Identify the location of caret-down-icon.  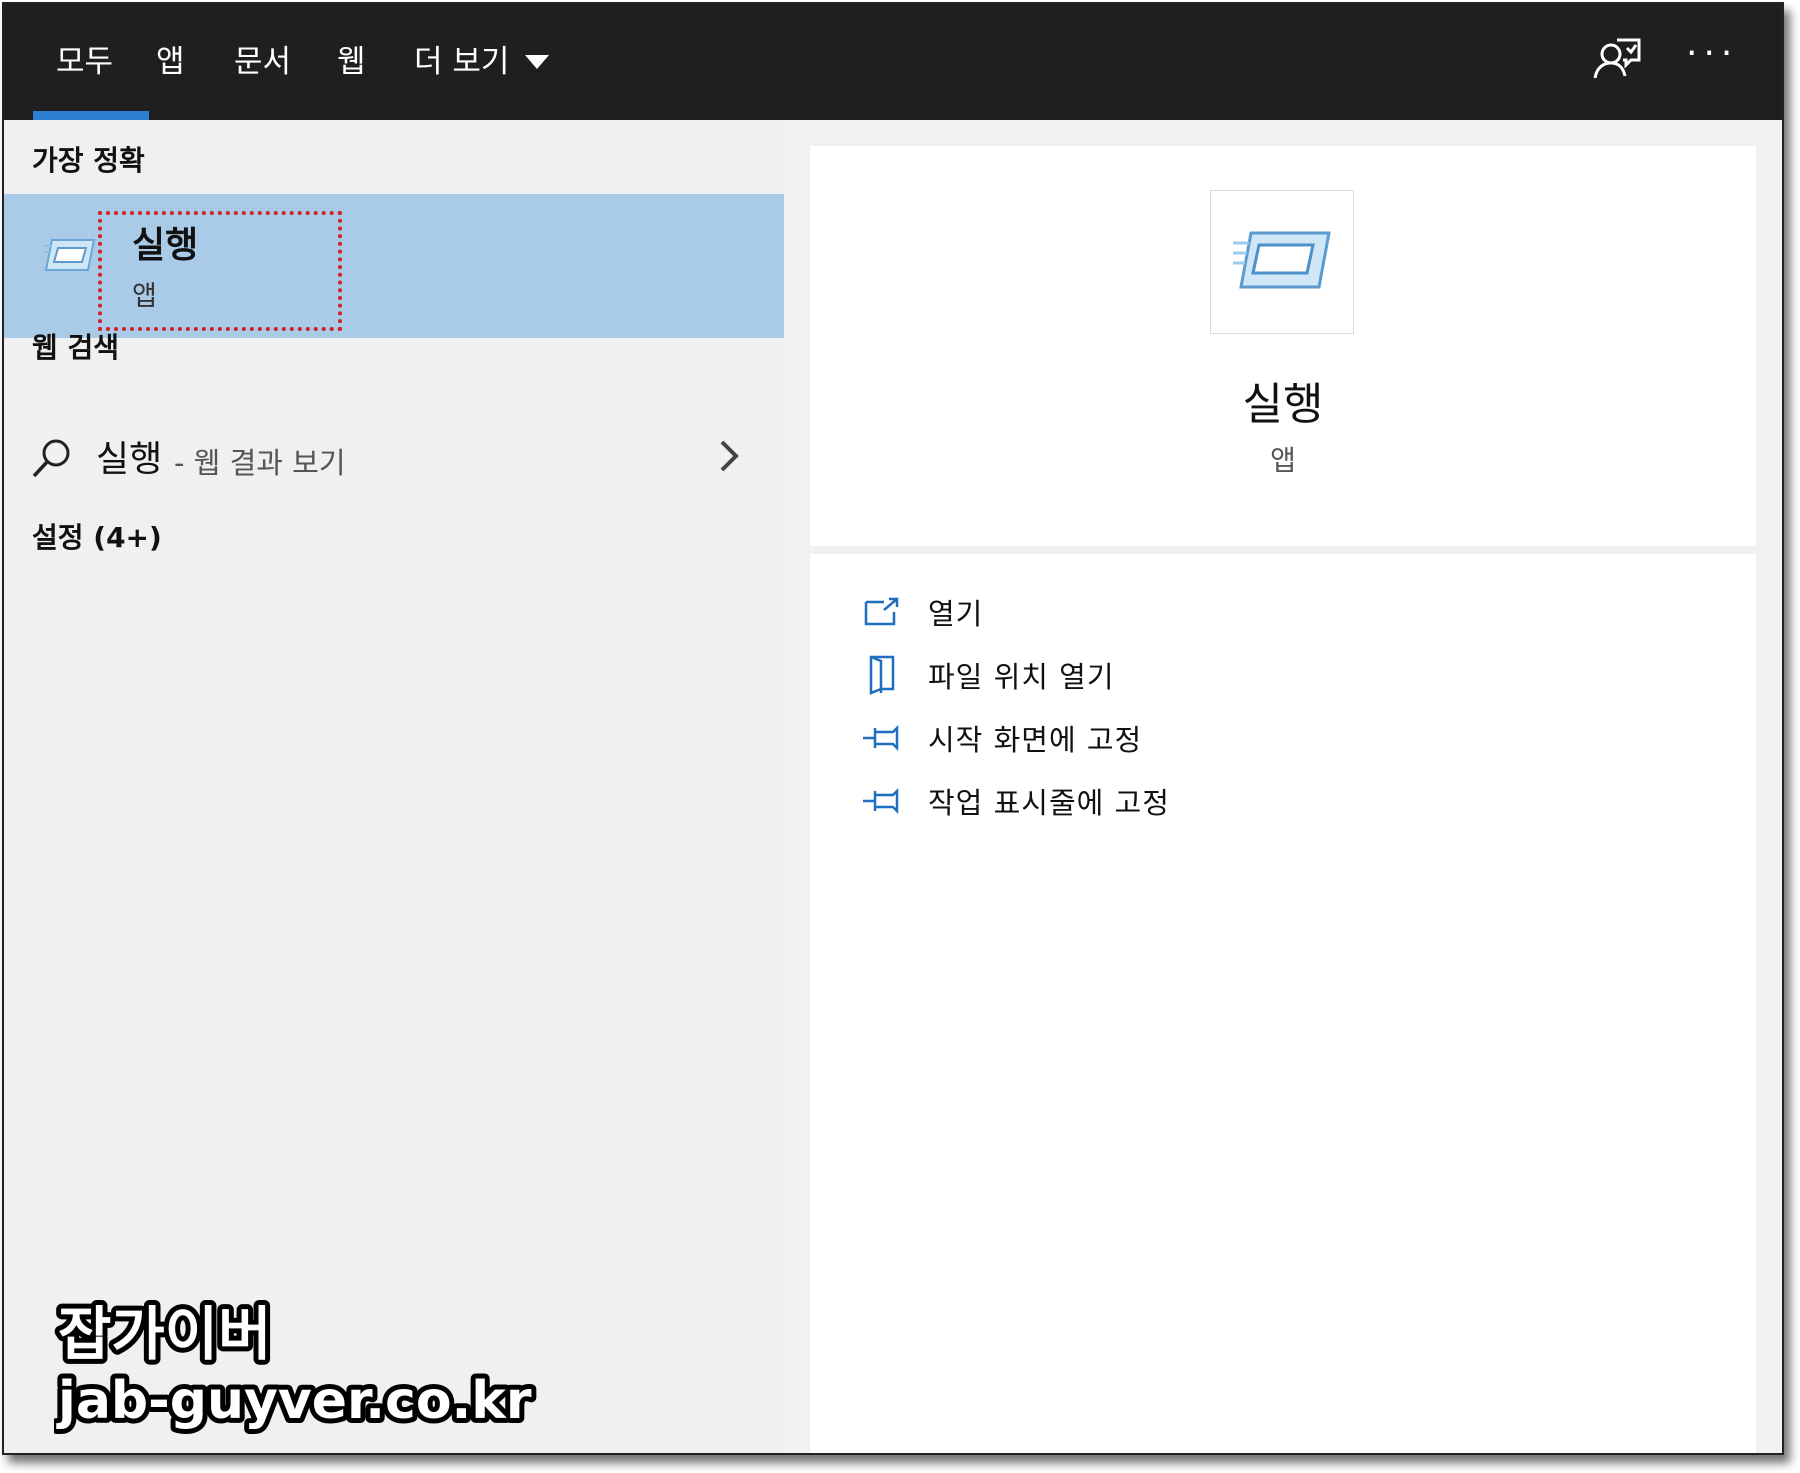
(537, 62).